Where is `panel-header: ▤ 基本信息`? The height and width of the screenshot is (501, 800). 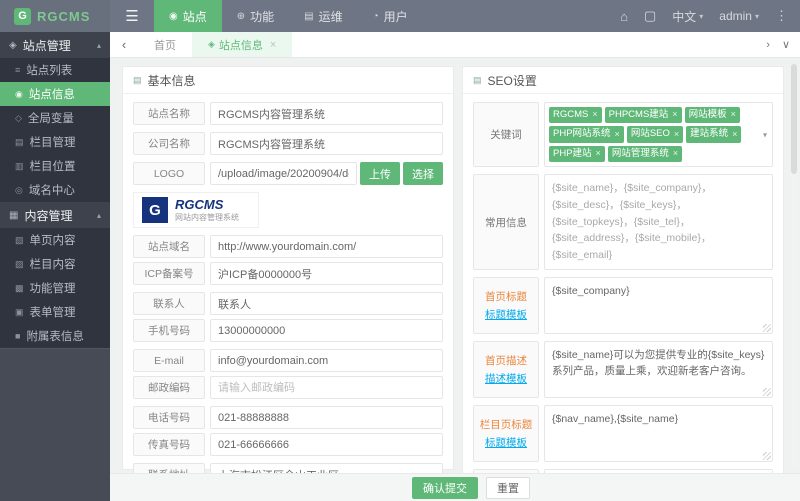 panel-header: ▤ 基本信息 is located at coordinates (288, 80).